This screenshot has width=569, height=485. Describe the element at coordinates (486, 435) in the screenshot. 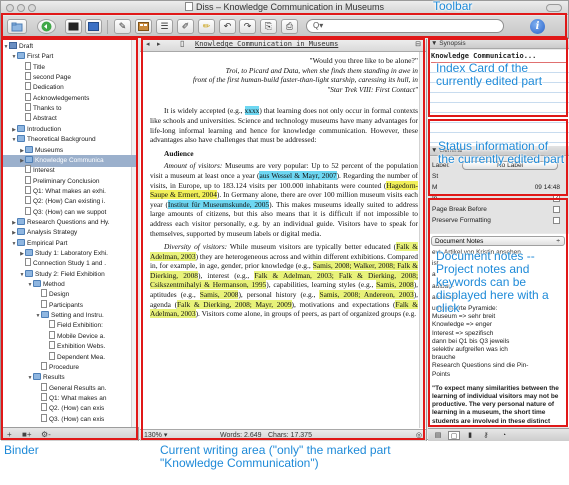

I see `key-tab-icon: ⚷` at that location.